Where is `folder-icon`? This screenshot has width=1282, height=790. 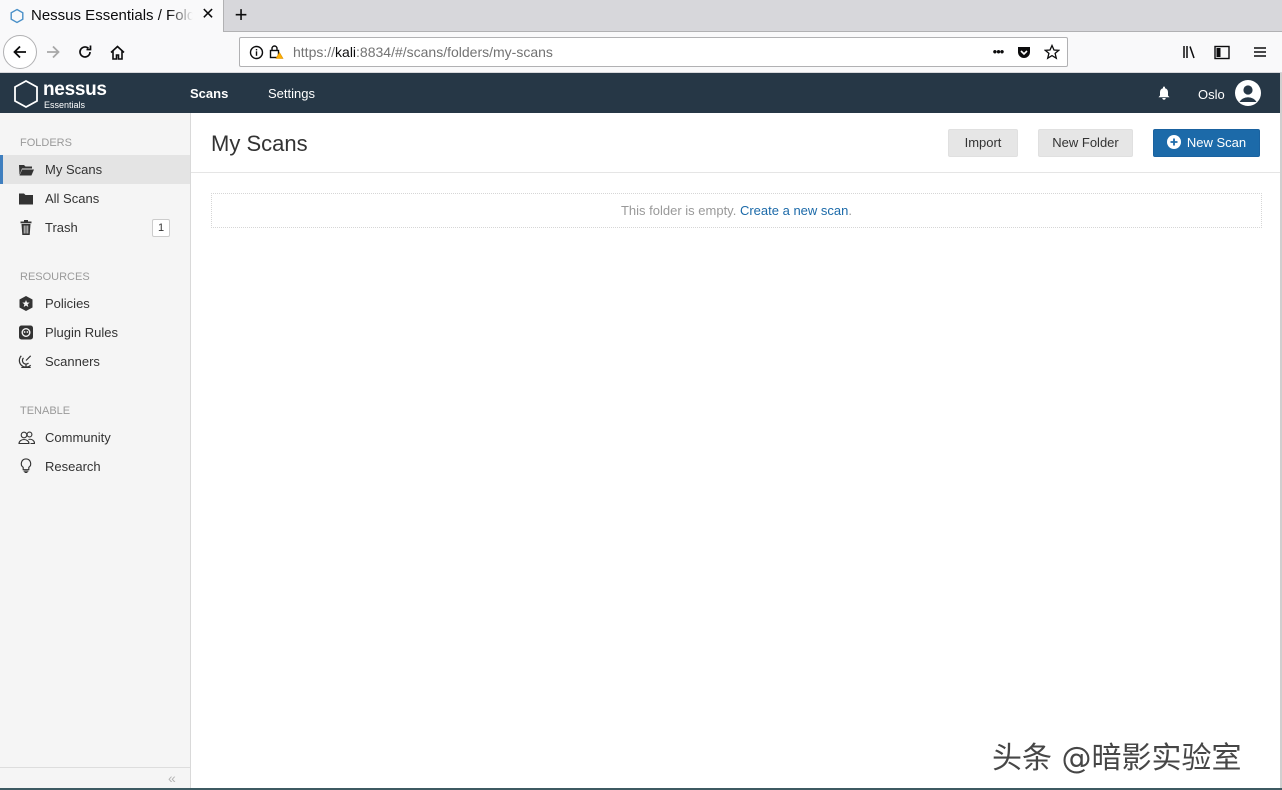 folder-icon is located at coordinates (26, 199).